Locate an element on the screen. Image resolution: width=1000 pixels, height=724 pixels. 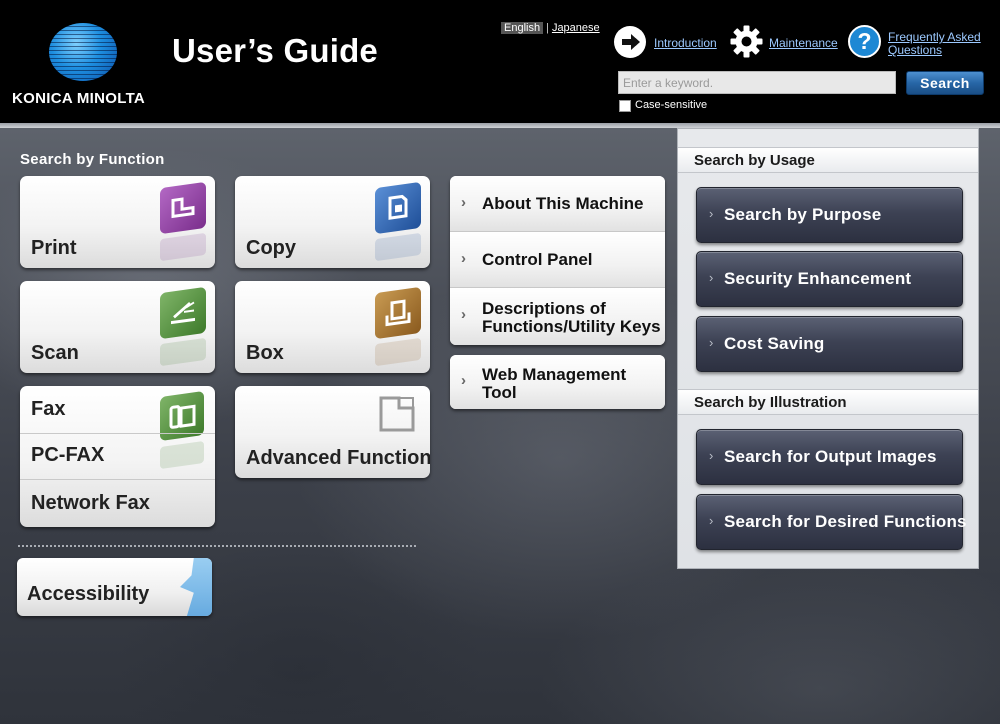
security-enhancement-button: › Security Enhancement is located at coordinates (829, 279).